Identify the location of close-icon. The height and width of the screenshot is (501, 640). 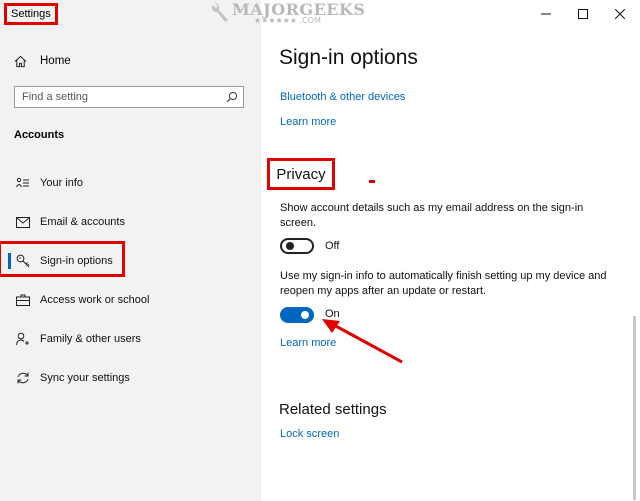
(620, 14).